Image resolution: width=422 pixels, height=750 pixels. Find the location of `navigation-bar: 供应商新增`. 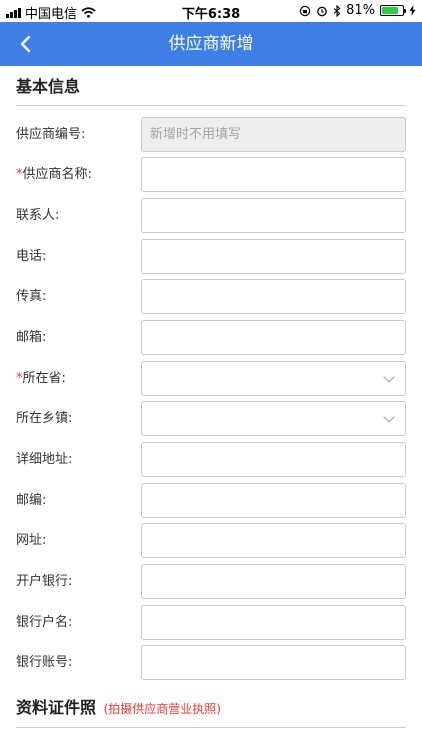

navigation-bar: 供应商新增 is located at coordinates (211, 44).